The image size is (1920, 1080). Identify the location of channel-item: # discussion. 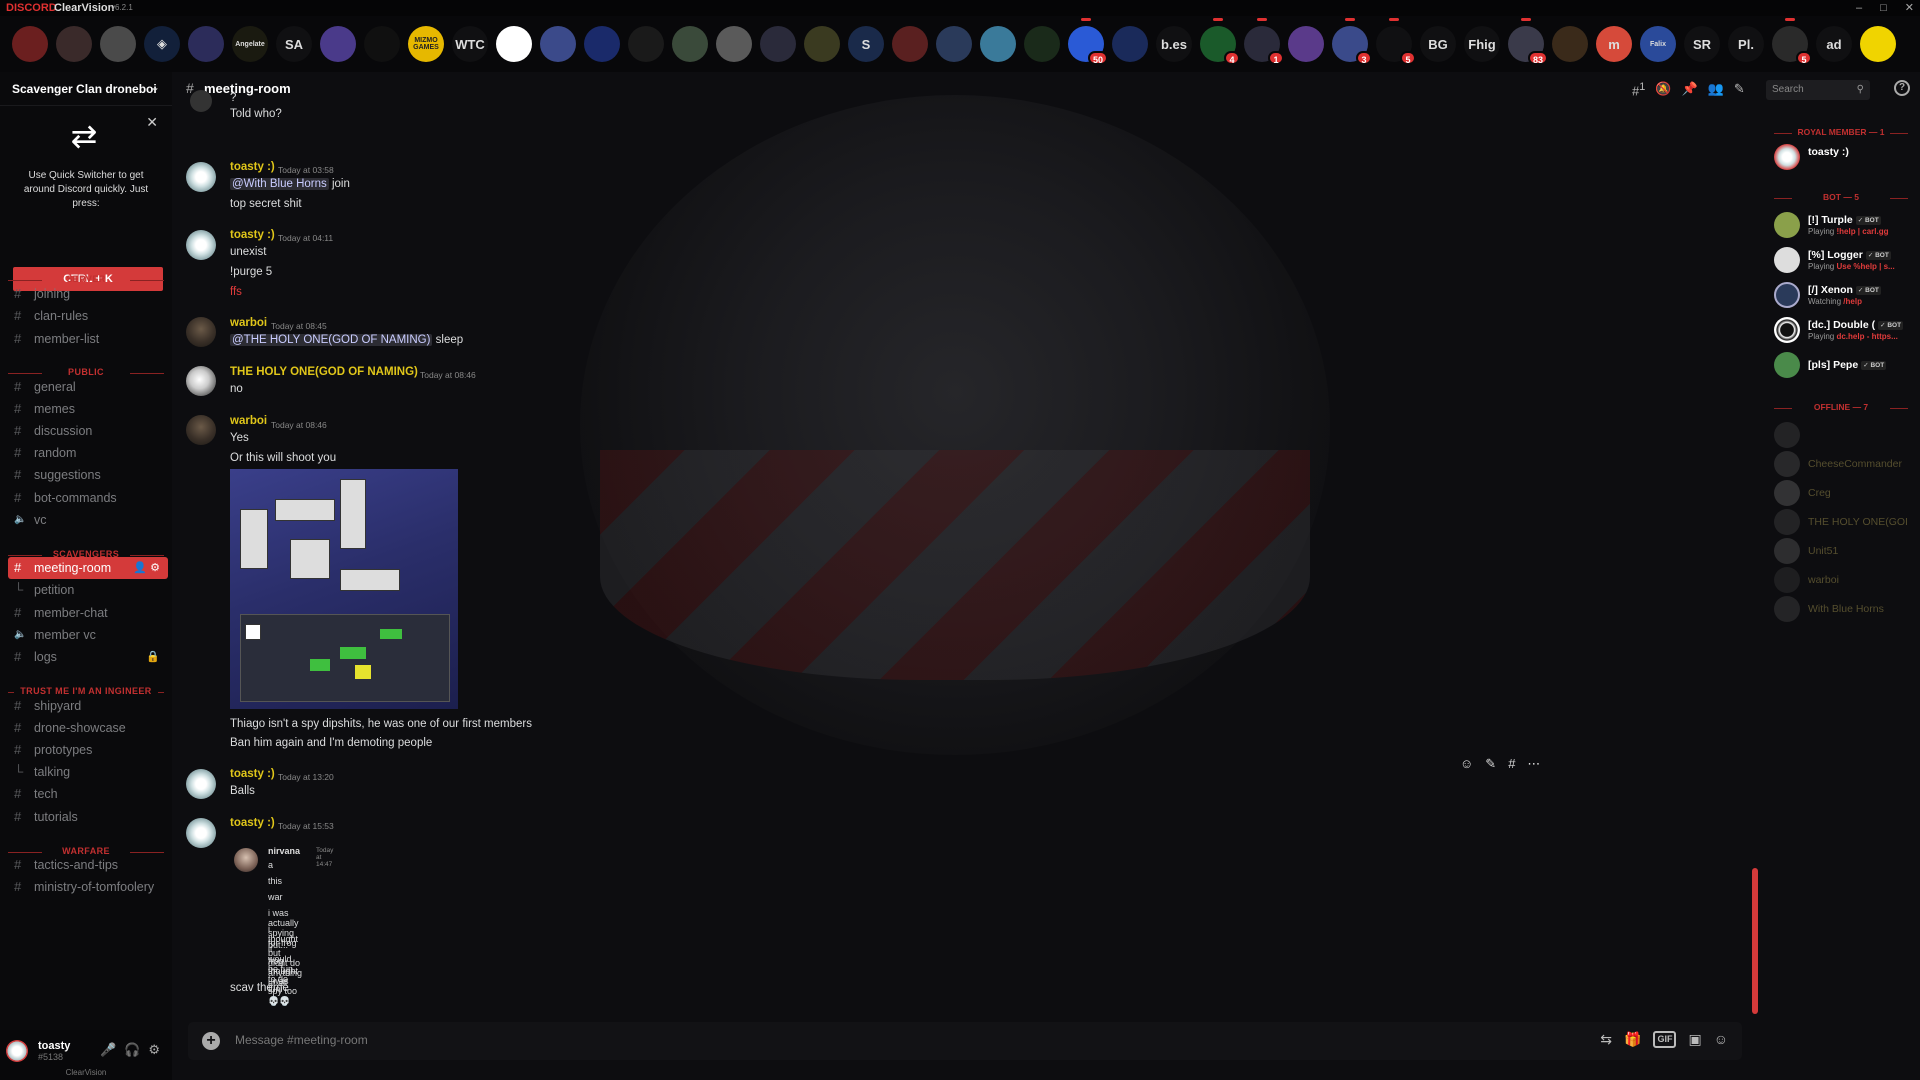
(88, 431).